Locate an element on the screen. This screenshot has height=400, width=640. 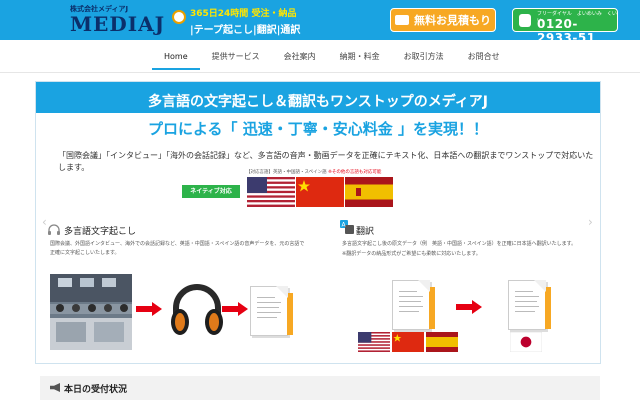
tagline-hours: 365日24時間 受注・納品 is located at coordinates (243, 14).